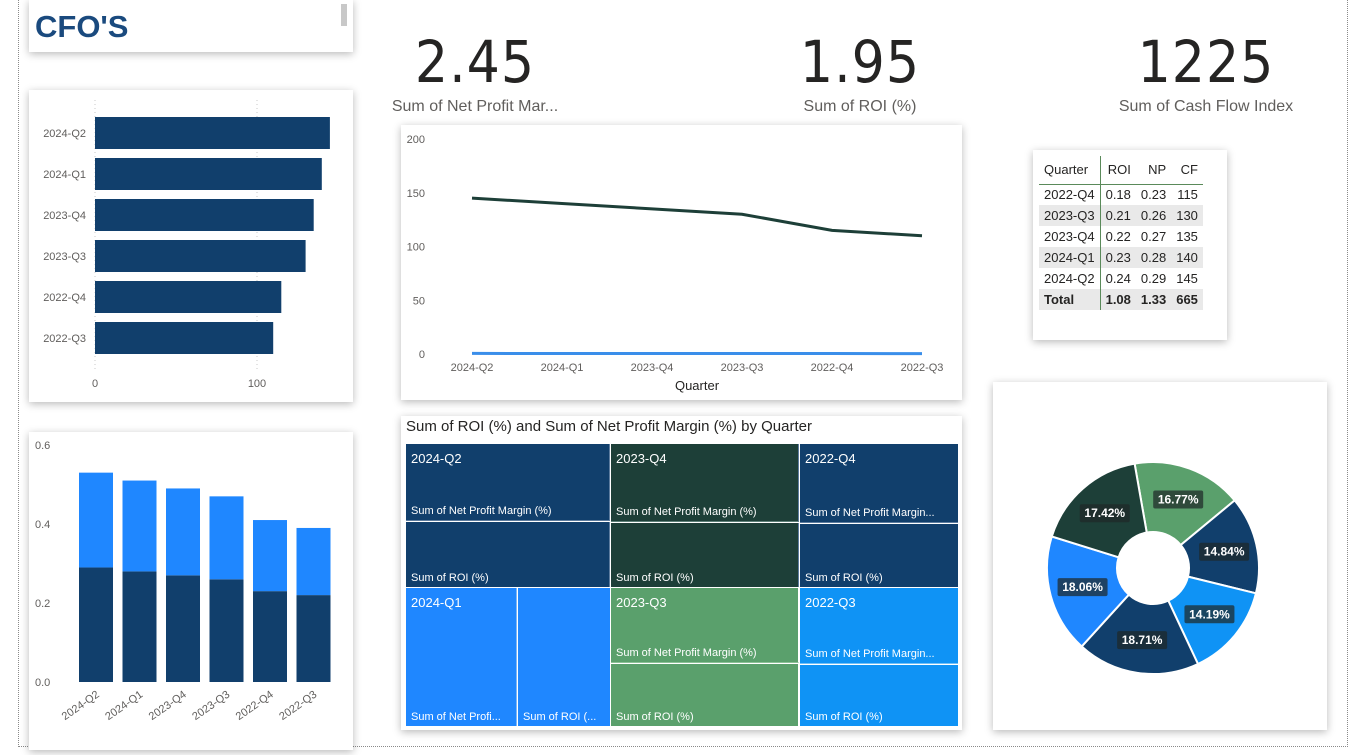 Image resolution: width=1362 pixels, height=755 pixels. I want to click on scrollbar, so click(344, 15).